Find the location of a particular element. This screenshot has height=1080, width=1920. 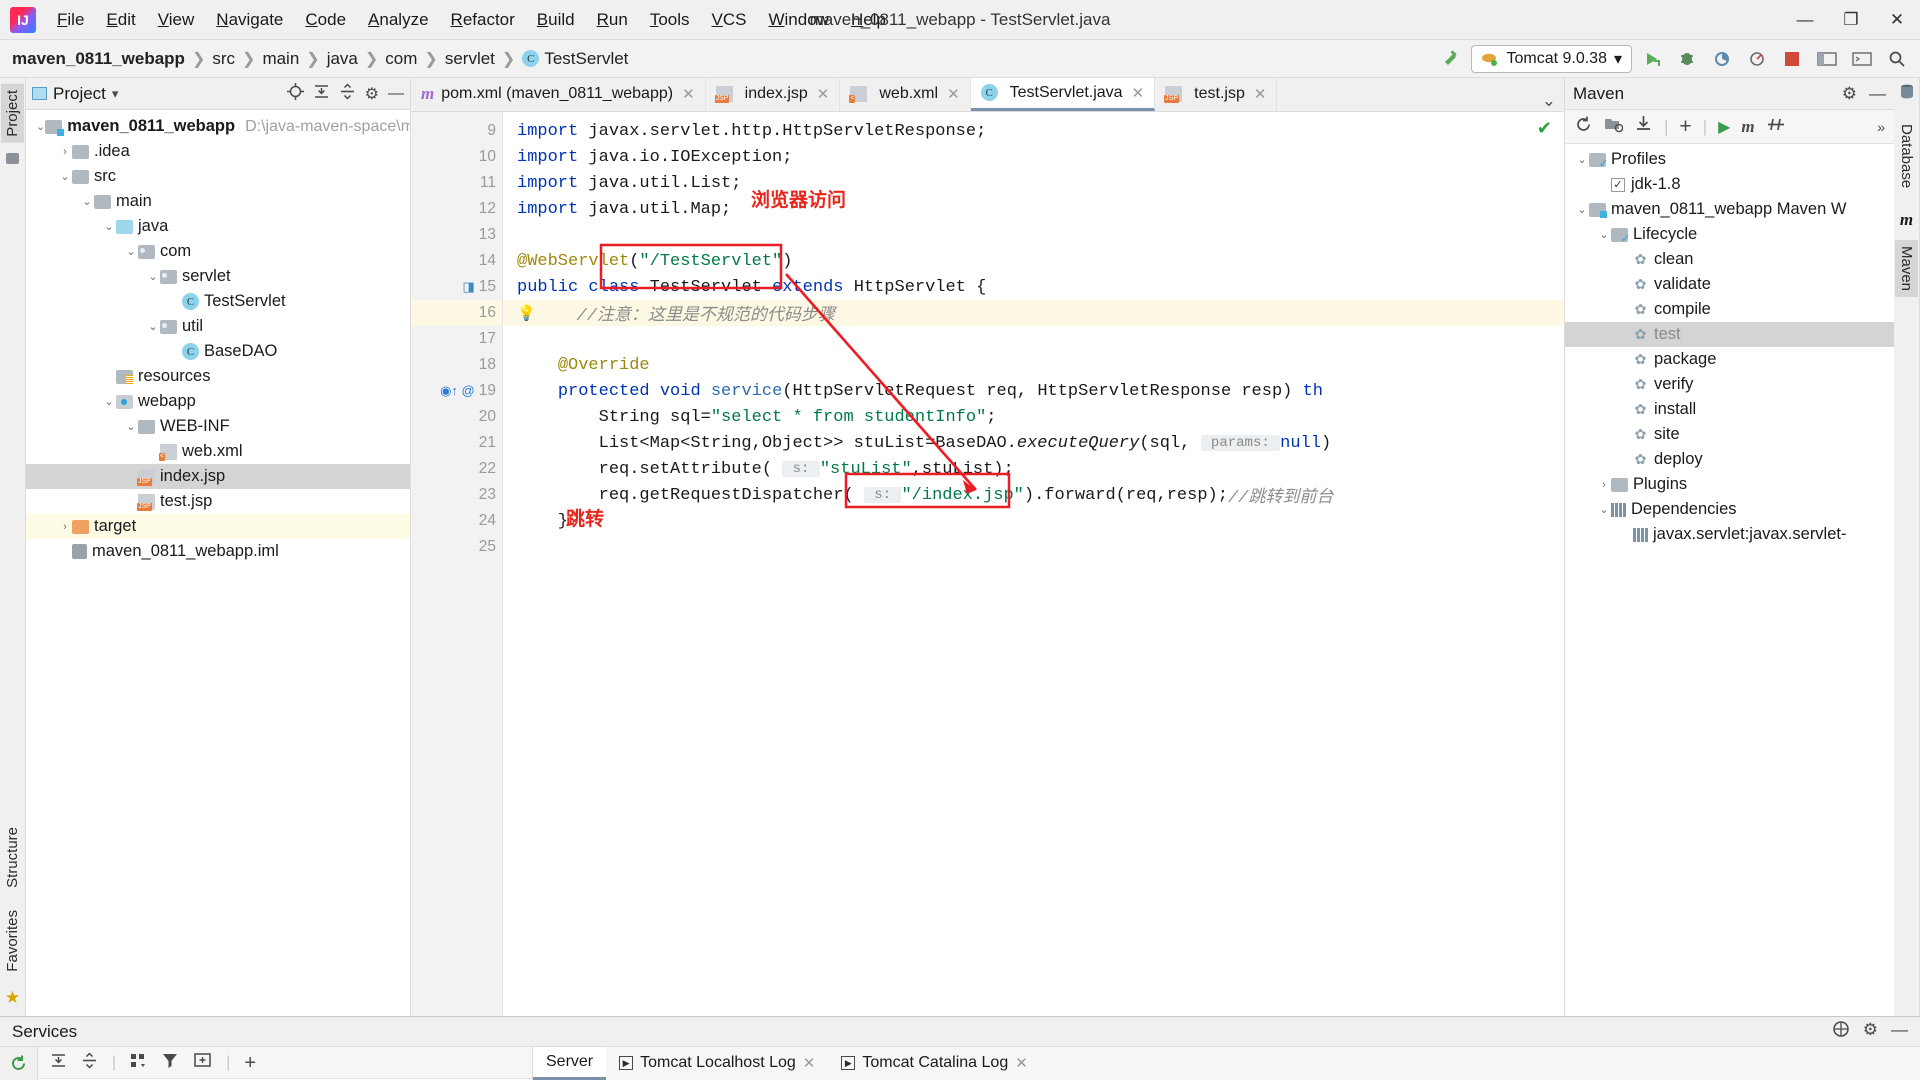

gutter-line-10: 10 is located at coordinates (456, 157).